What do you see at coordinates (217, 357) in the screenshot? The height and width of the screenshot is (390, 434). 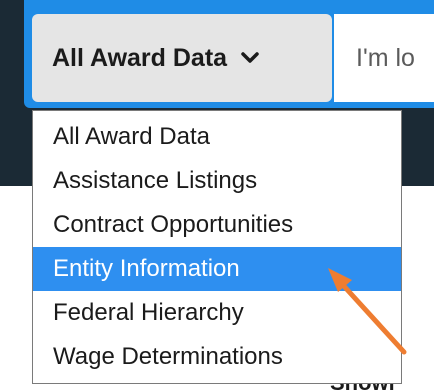 I see `option-wage-determinations: Wage Determinations` at bounding box center [217, 357].